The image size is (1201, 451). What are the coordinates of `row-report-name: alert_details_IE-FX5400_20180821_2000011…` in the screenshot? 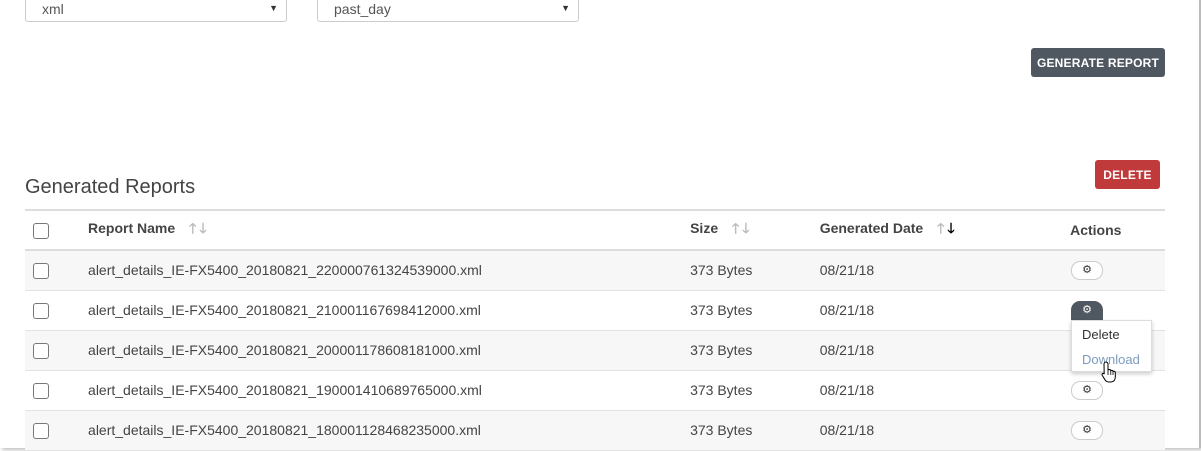 It's located at (284, 350).